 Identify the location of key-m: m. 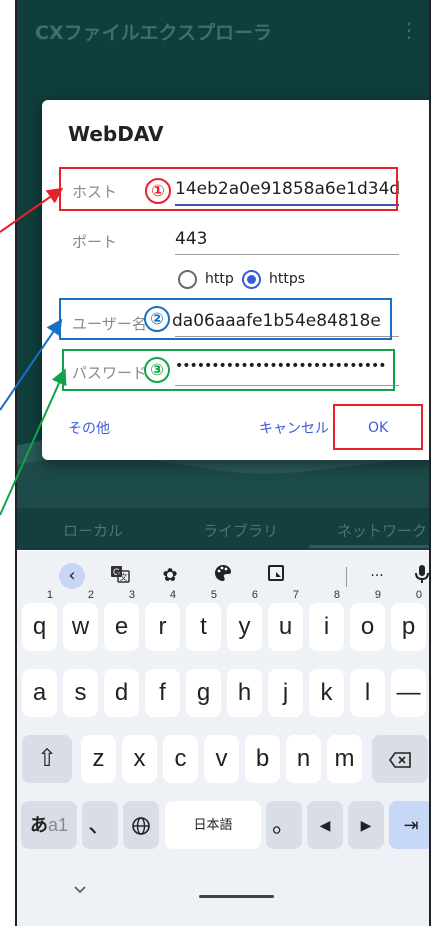
(344, 759).